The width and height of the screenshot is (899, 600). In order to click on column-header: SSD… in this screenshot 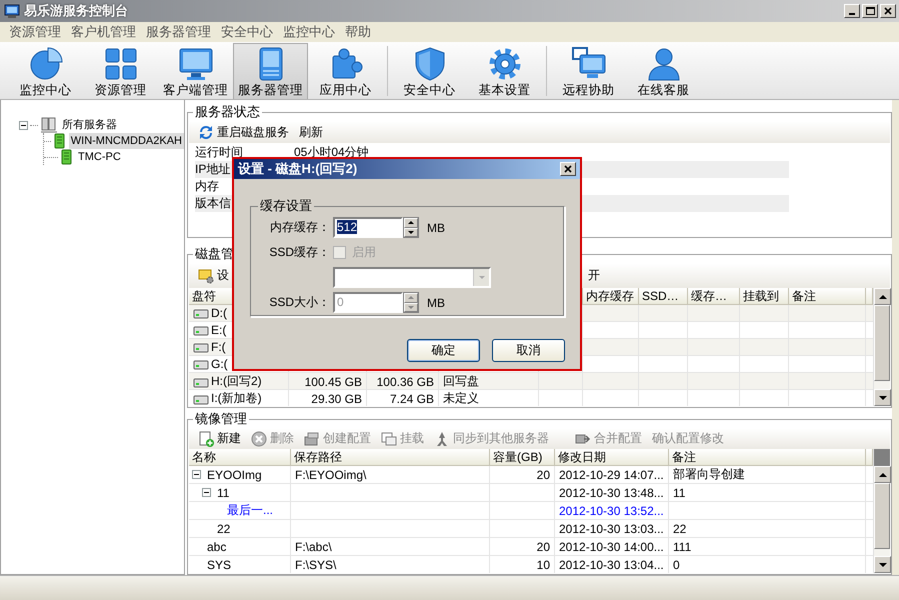, I will do `click(663, 296)`.